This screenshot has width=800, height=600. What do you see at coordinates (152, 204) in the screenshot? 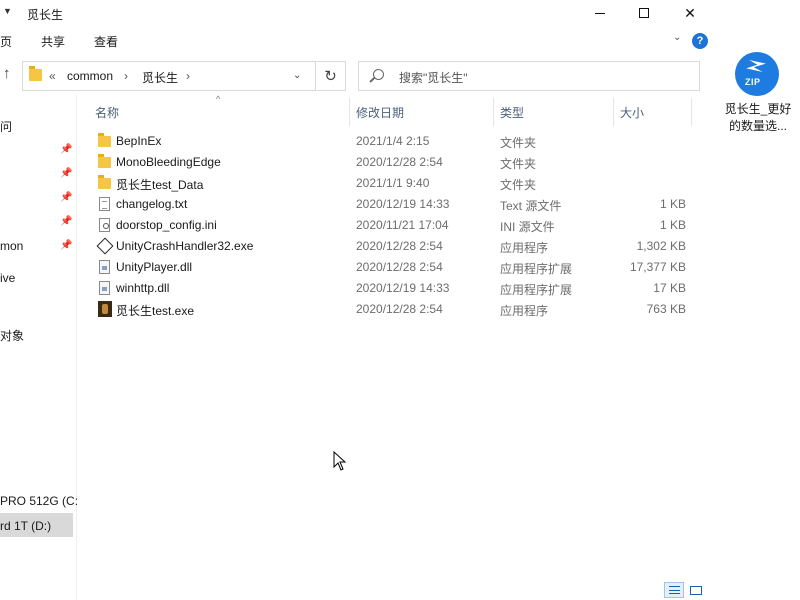
I see `file-name: changelog.txt` at bounding box center [152, 204].